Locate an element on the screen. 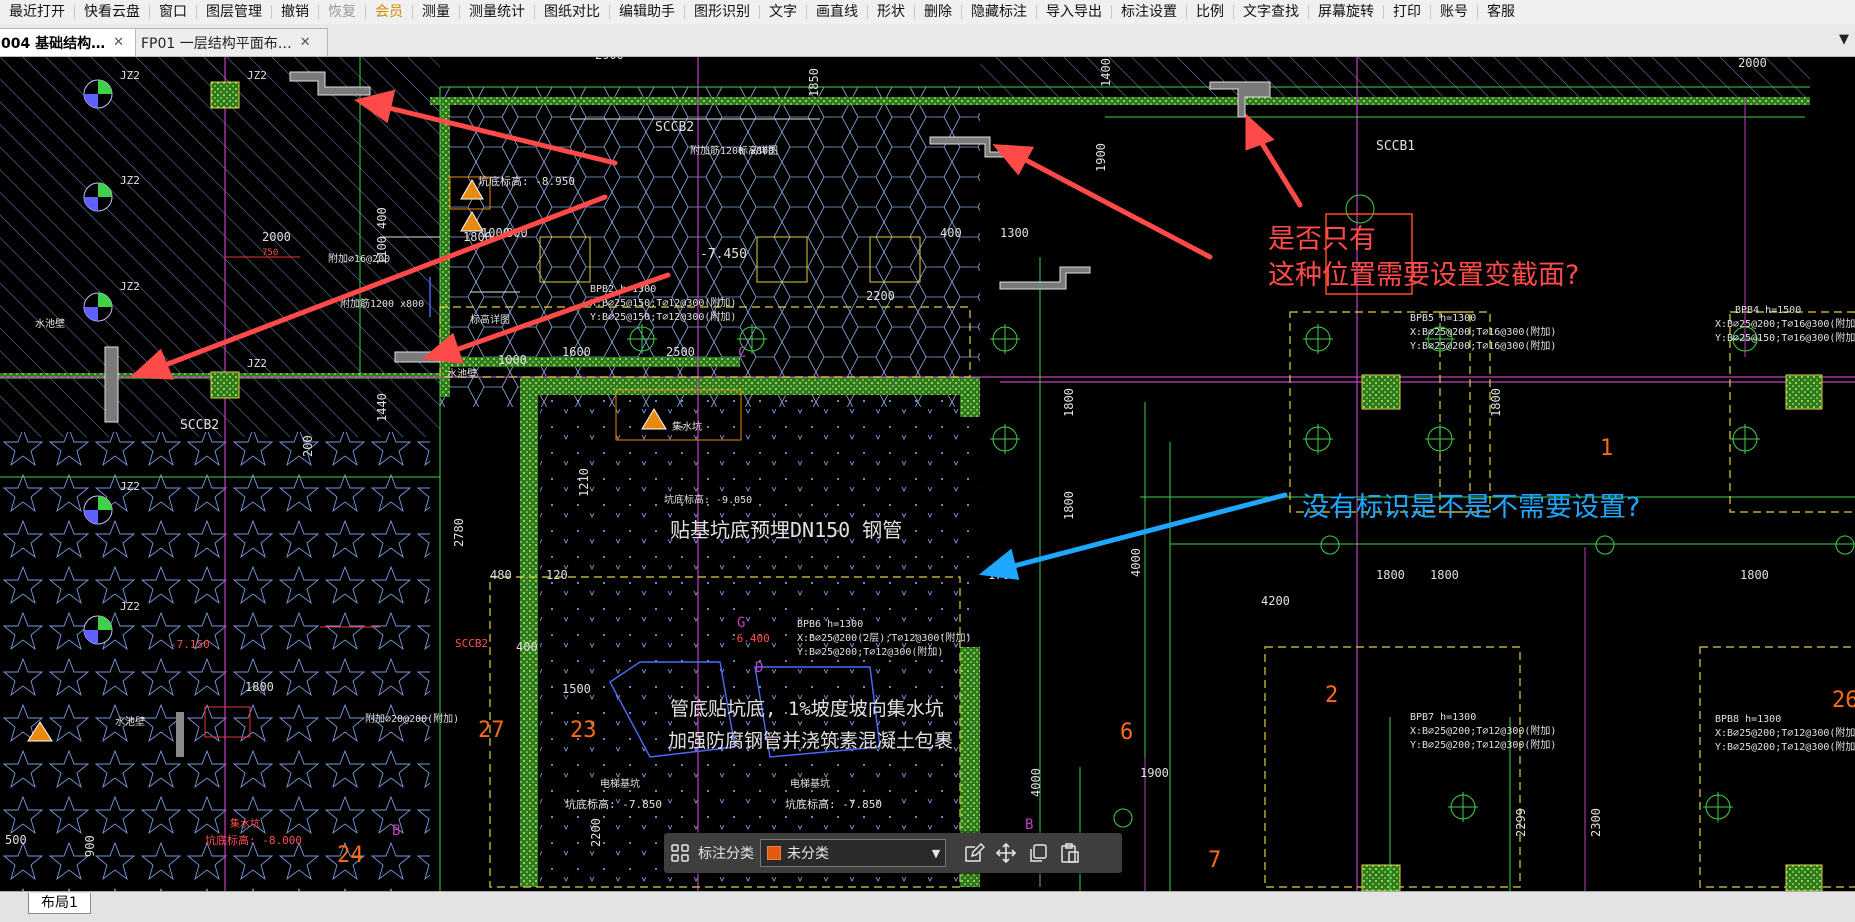 This screenshot has height=922, width=1855. category-select-value: 未分类 is located at coordinates (808, 854).